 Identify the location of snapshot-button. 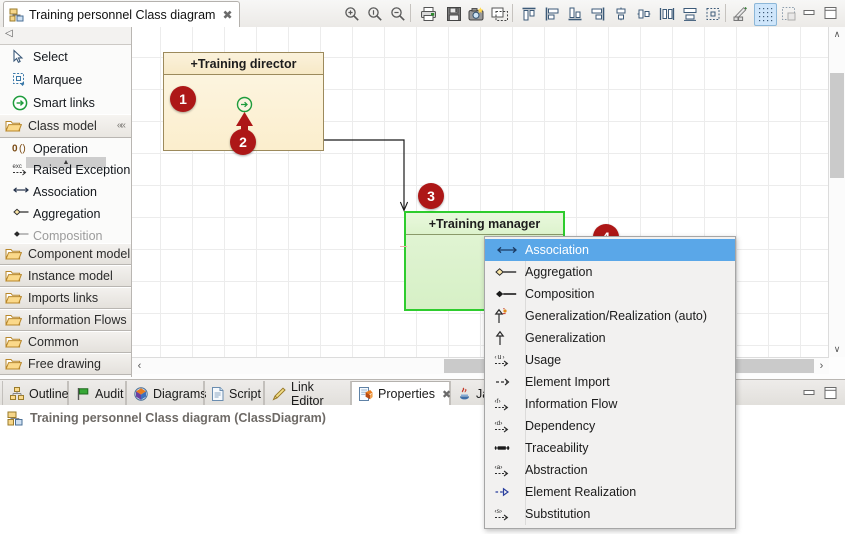
(476, 13).